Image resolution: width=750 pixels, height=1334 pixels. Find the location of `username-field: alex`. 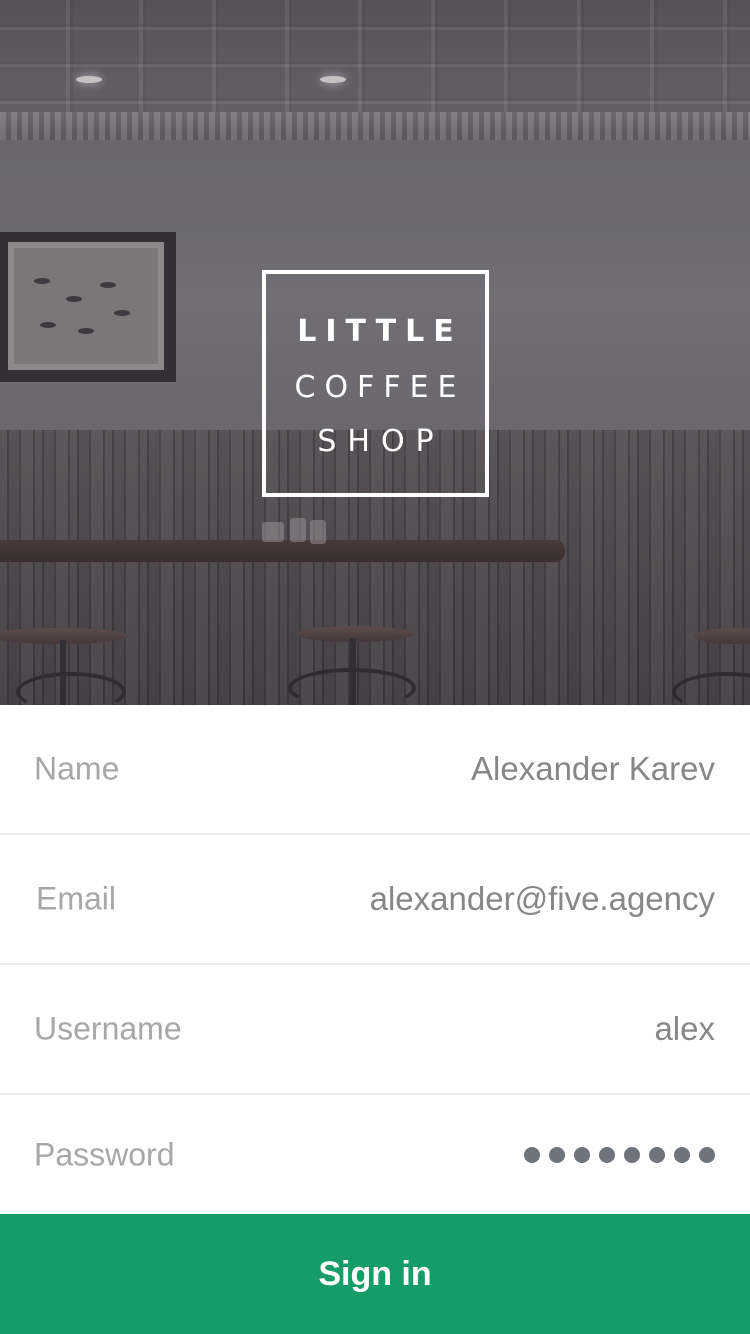

username-field: alex is located at coordinates (475, 1029).